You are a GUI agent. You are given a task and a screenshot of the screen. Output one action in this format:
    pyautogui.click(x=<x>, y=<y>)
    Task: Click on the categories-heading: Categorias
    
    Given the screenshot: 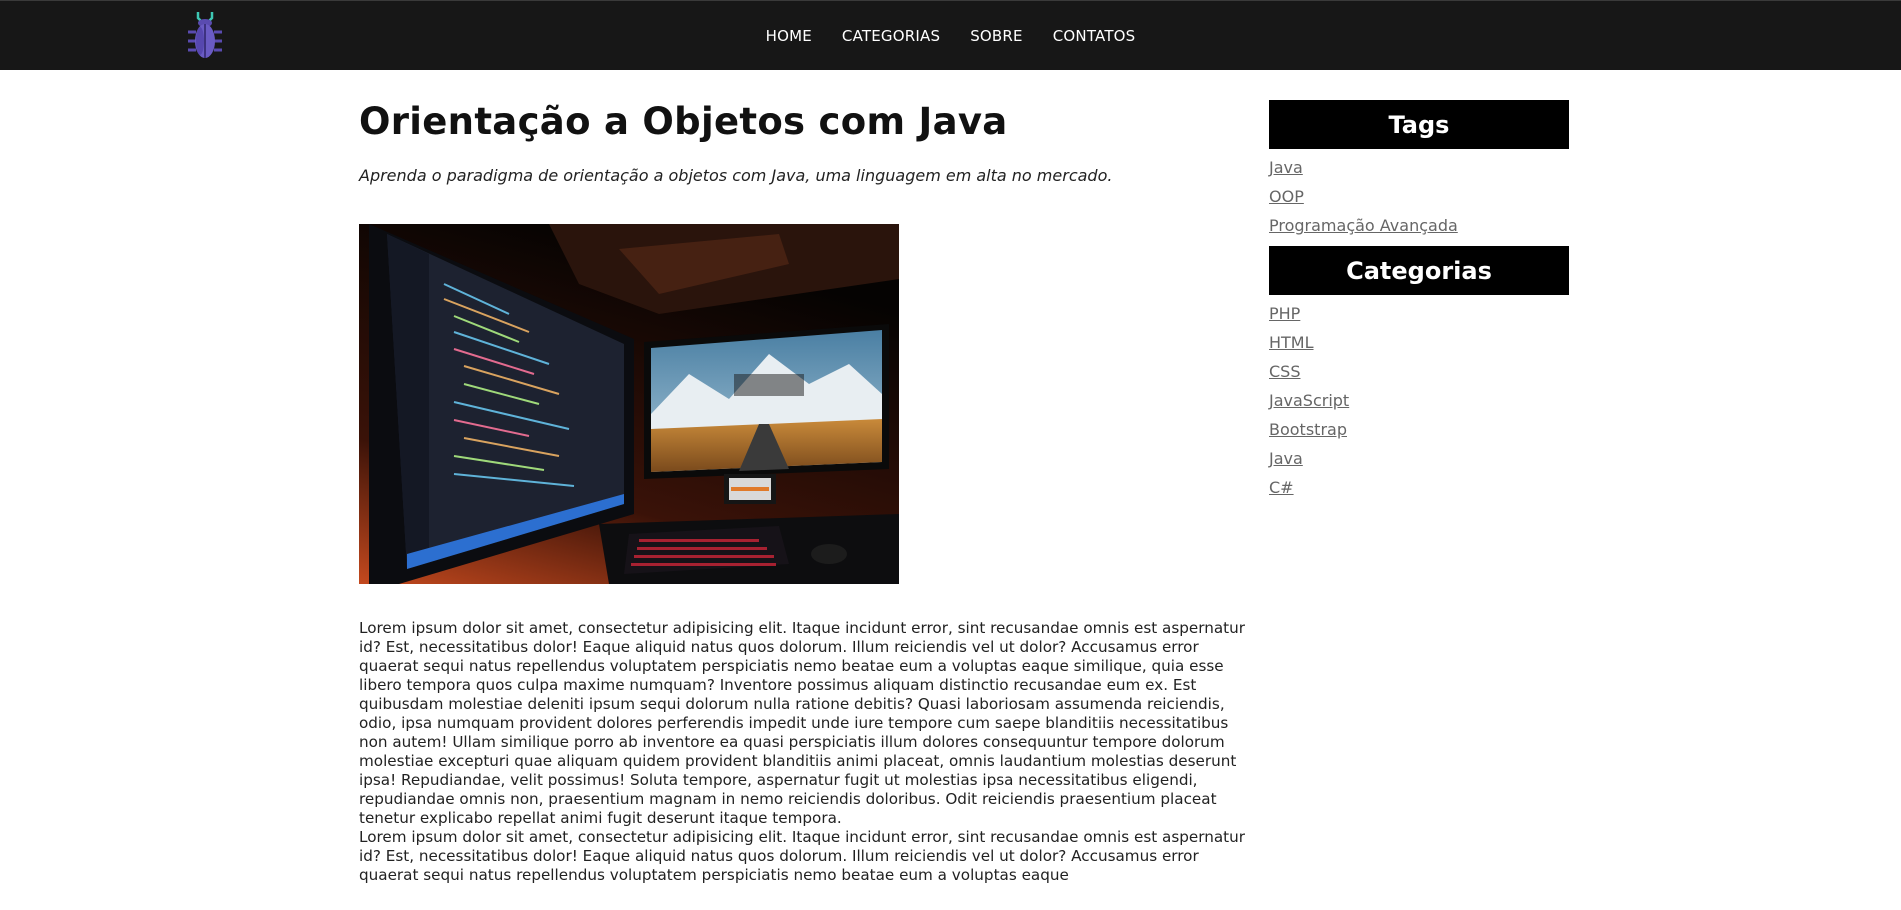 What is the action you would take?
    pyautogui.click(x=1419, y=270)
    